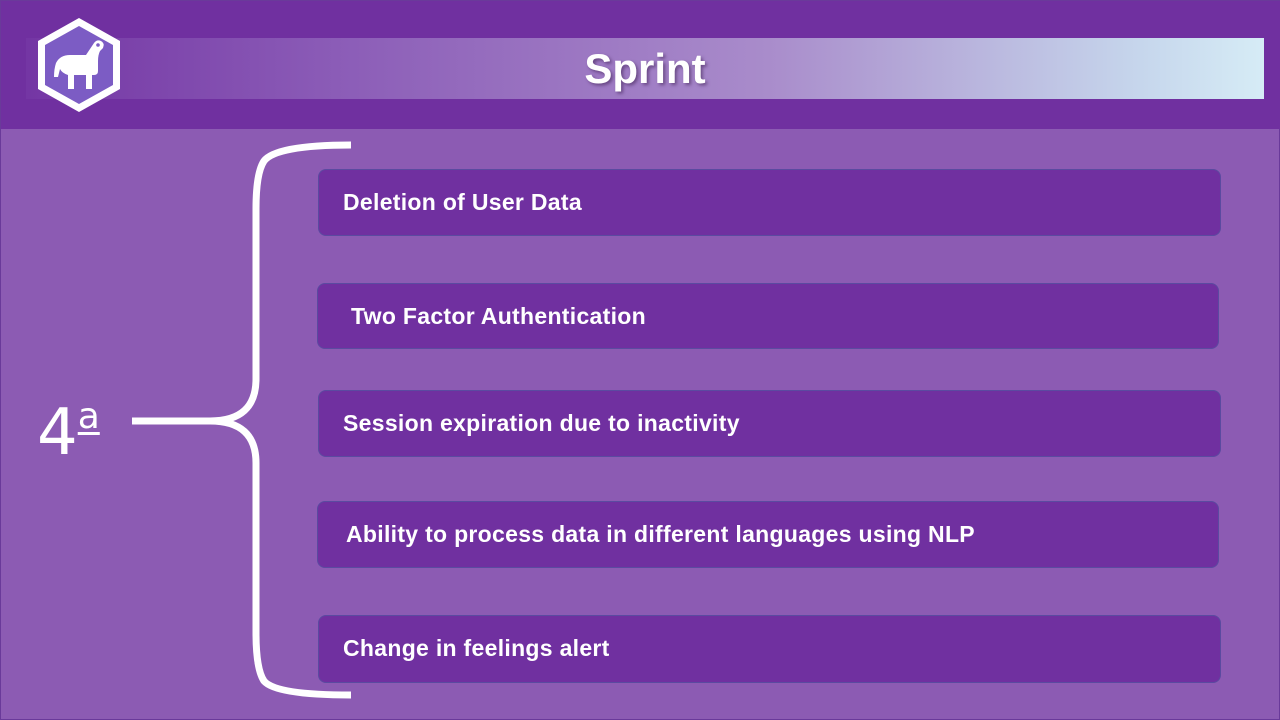 The image size is (1280, 720). Describe the element at coordinates (769, 649) in the screenshot. I see `task-item-5: Change in feelings alert` at that location.